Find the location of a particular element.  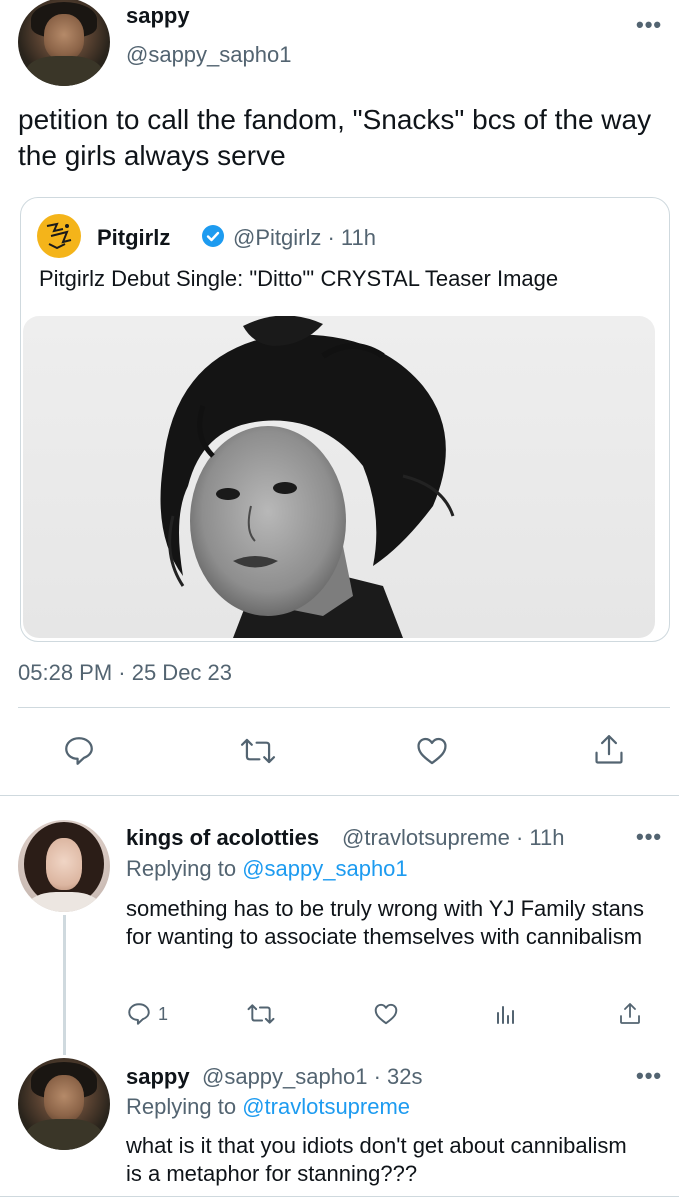

analytics-icon is located at coordinates (506, 1015).